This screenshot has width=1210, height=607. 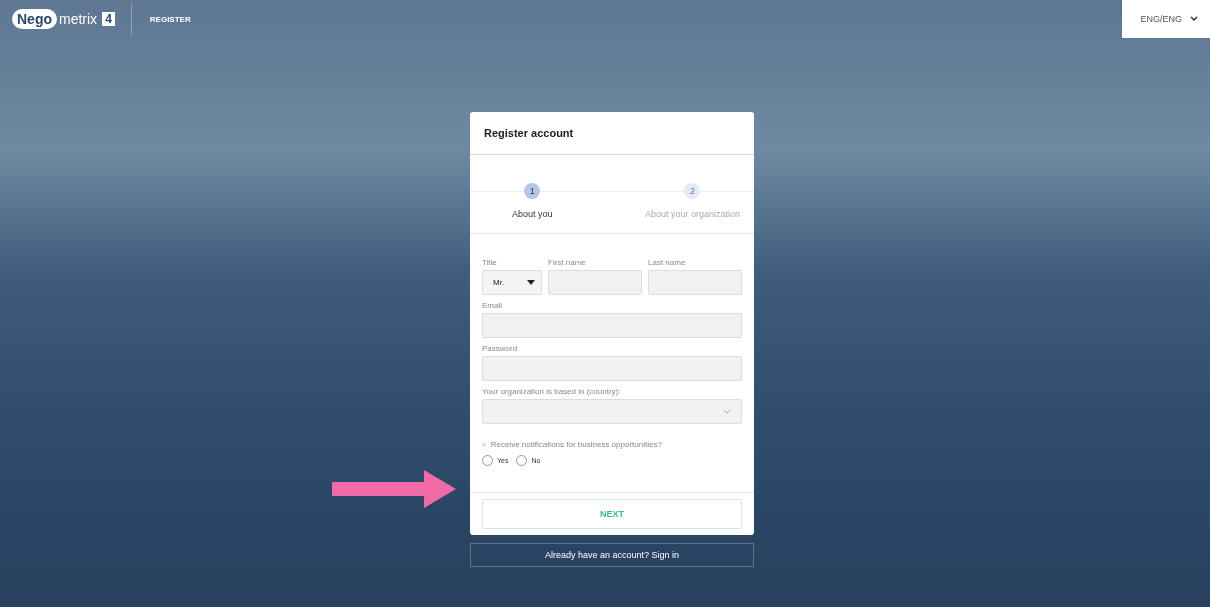 What do you see at coordinates (667, 262) in the screenshot?
I see `field-label: Last name` at bounding box center [667, 262].